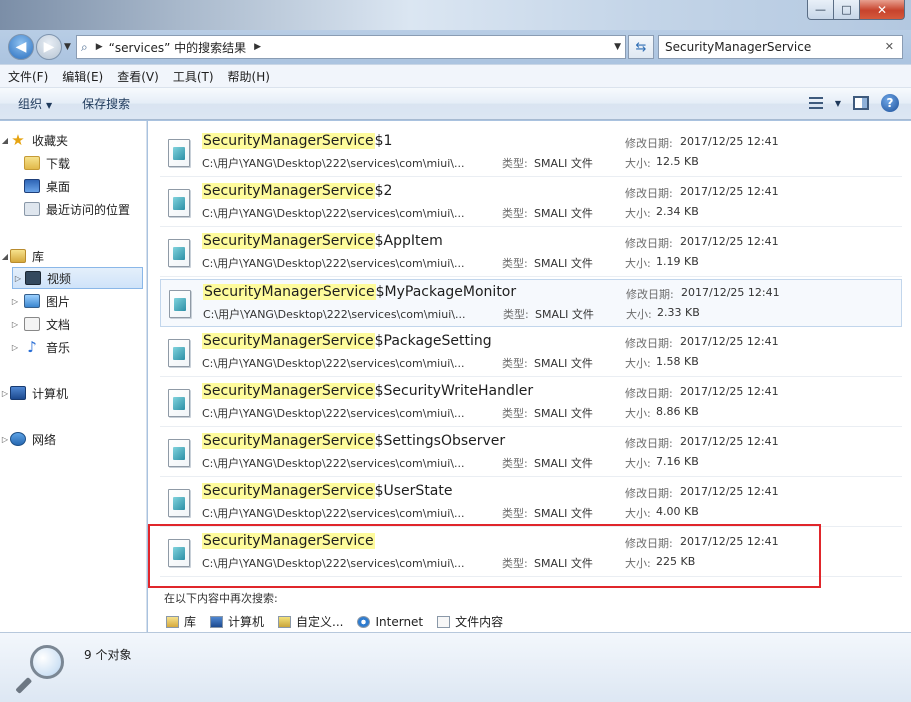 This screenshot has width=911, height=702. Describe the element at coordinates (677, 211) in the screenshot. I see `file-size: 2.34 KB` at that location.